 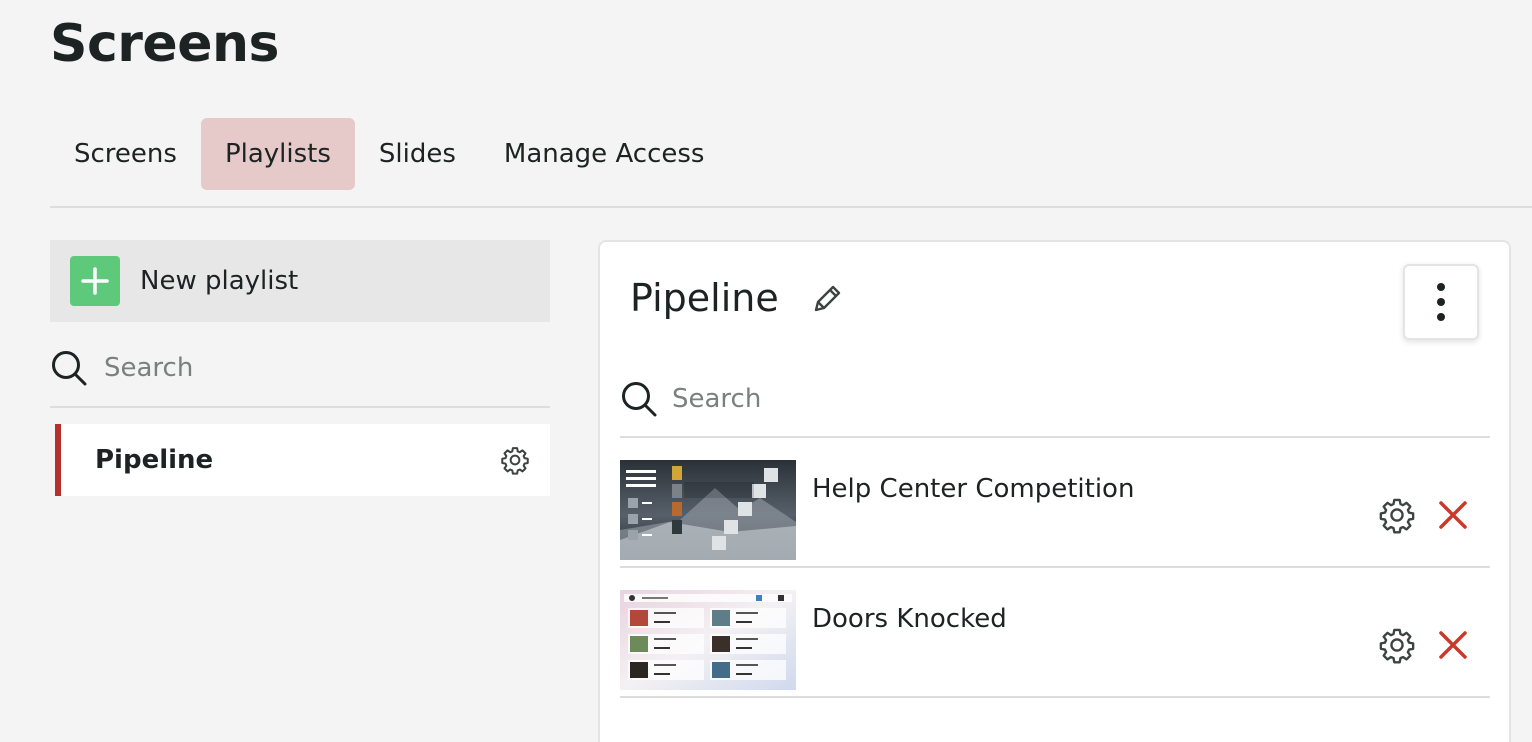 What do you see at coordinates (827, 299) in the screenshot?
I see `pencil-icon` at bounding box center [827, 299].